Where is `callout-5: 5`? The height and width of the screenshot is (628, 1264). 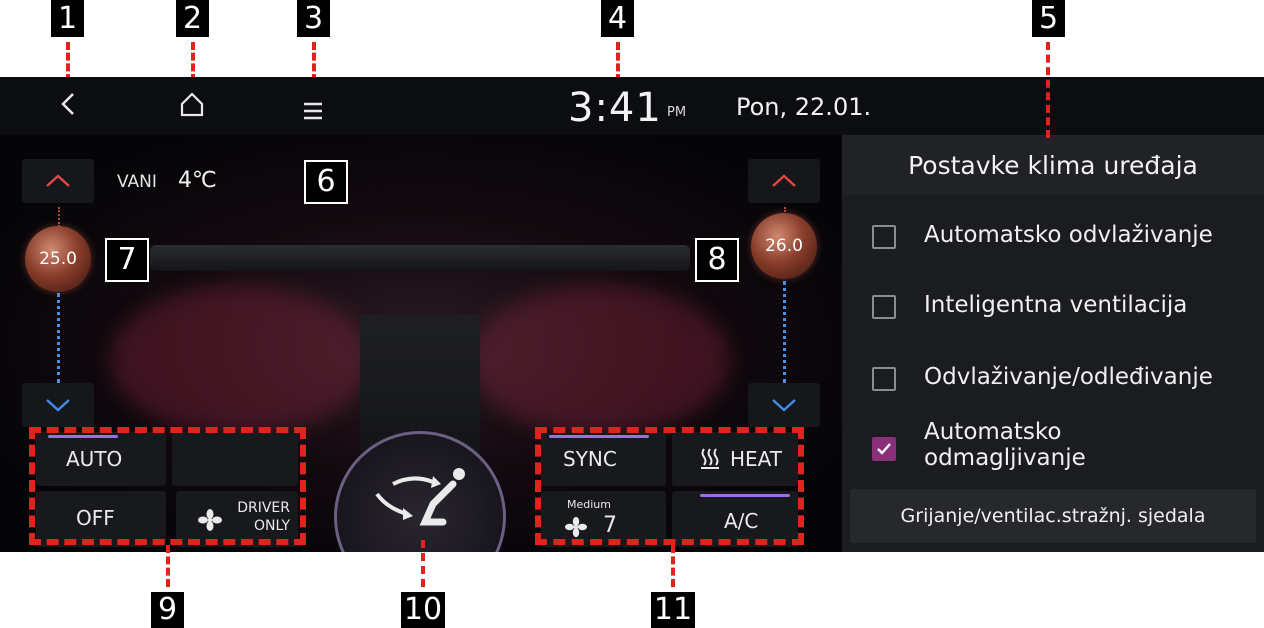
callout-5: 5 is located at coordinates (1048, 18).